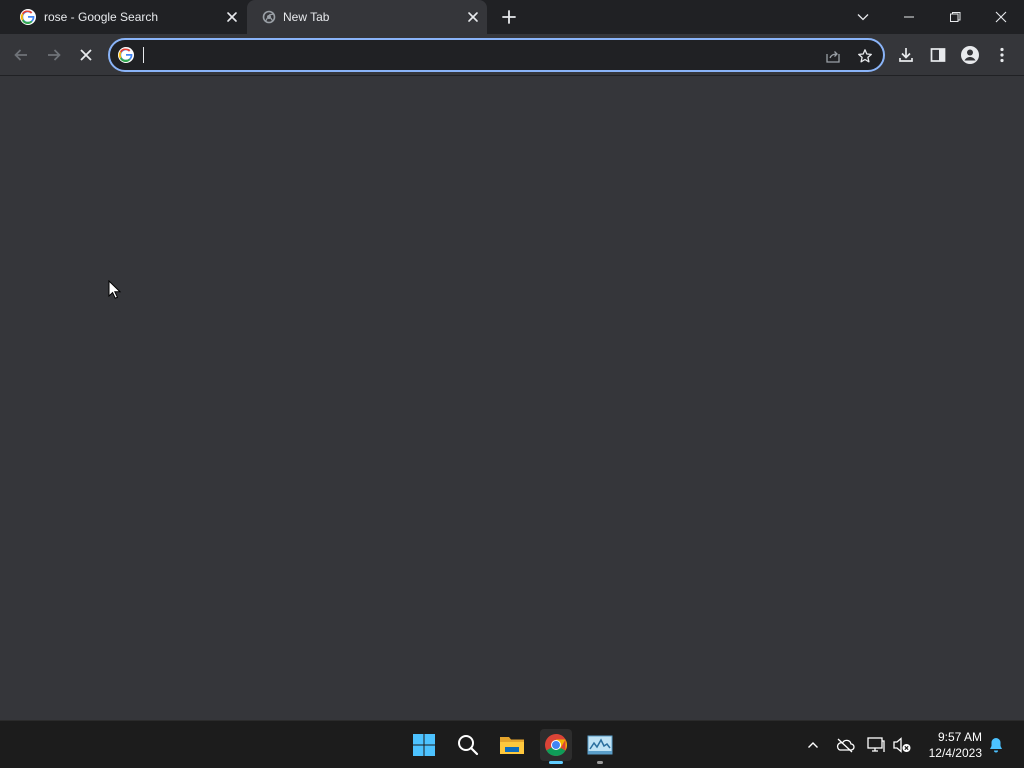 The image size is (1024, 768). I want to click on search-icon, so click(468, 745).